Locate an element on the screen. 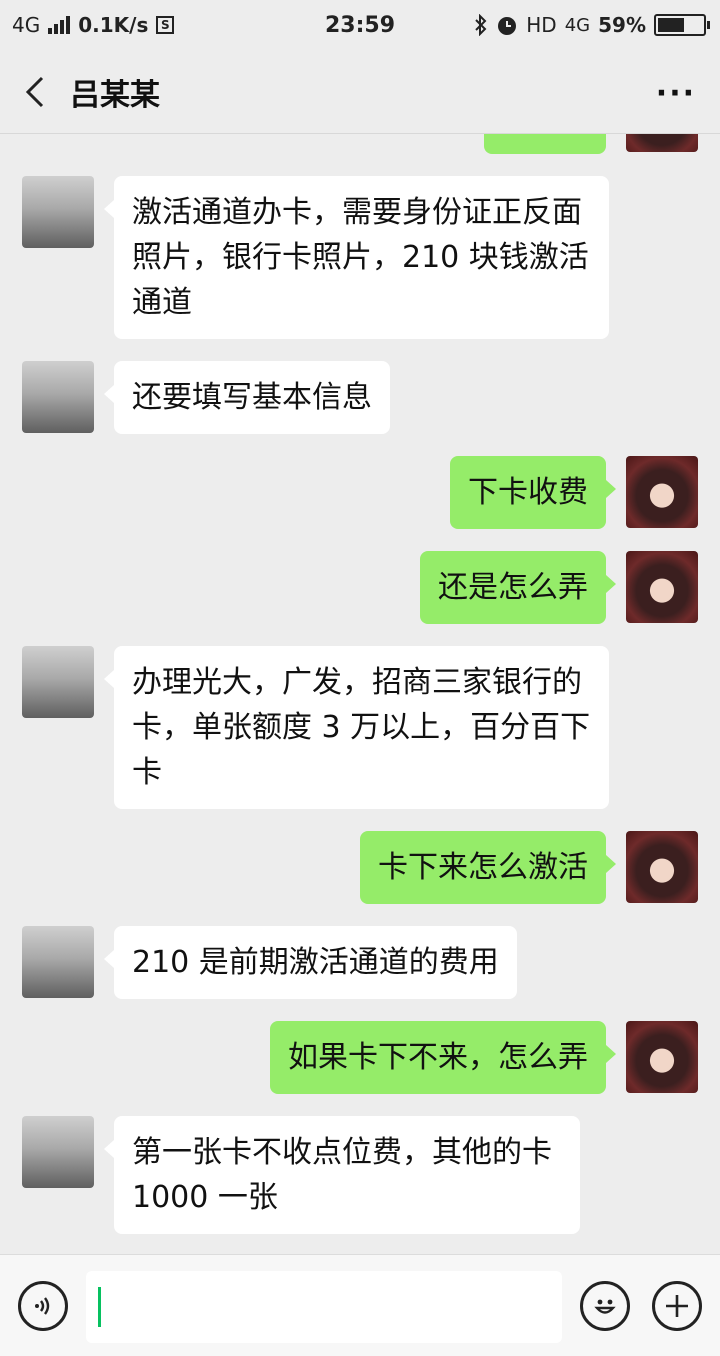 This screenshot has height=1356, width=720. input-bar is located at coordinates (360, 1305).